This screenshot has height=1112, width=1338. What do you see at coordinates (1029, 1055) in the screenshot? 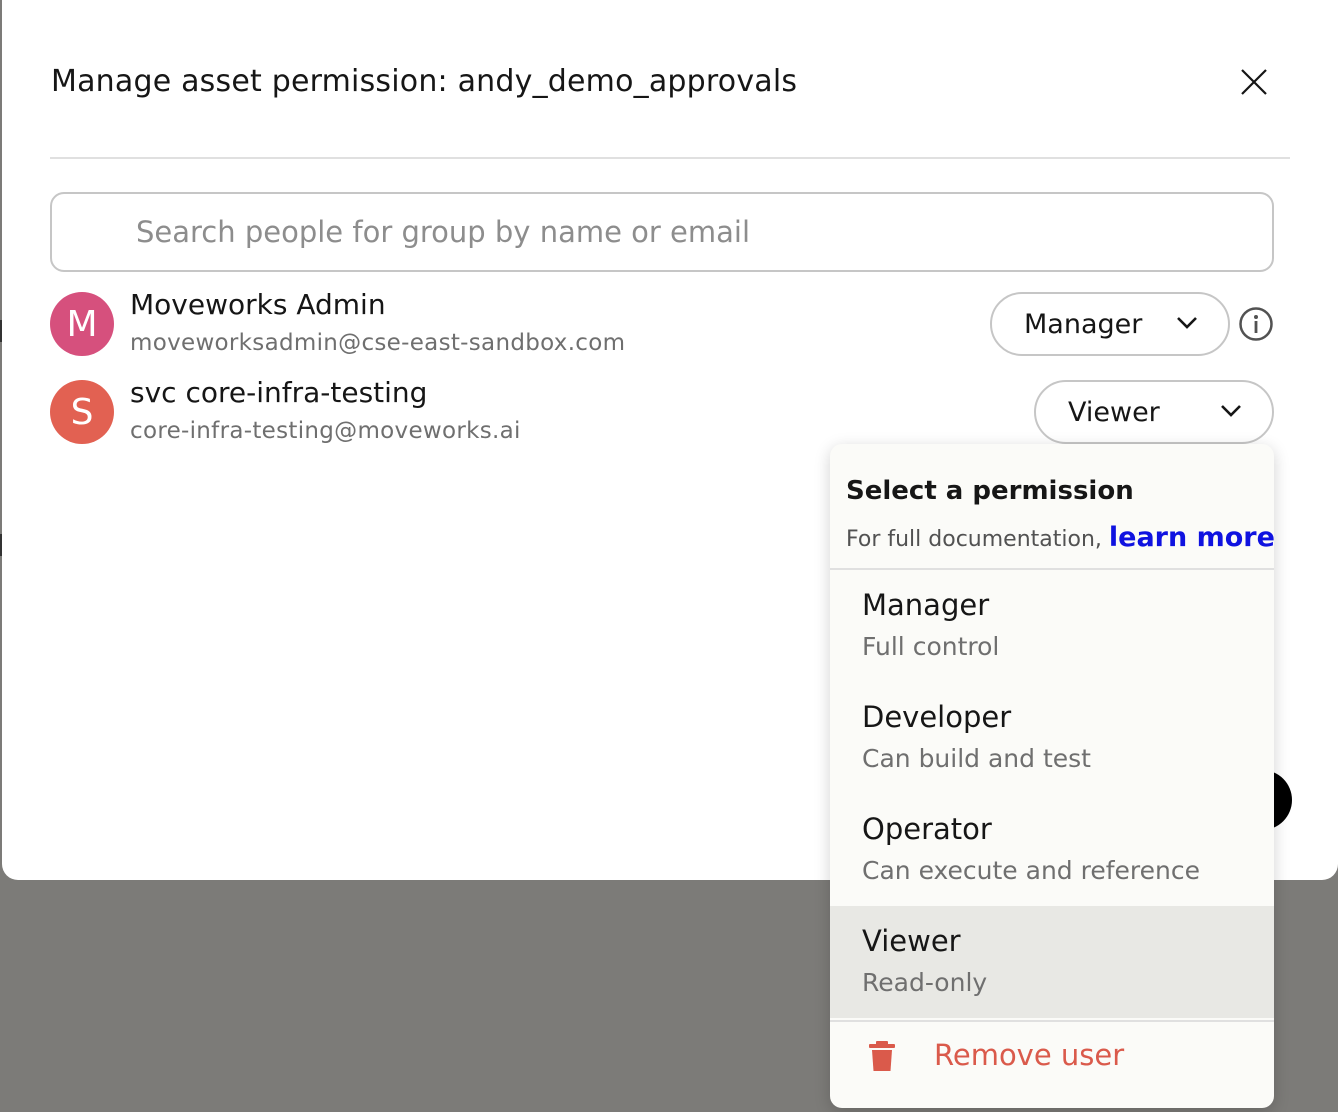
I see `remove-user-label: Remove user` at bounding box center [1029, 1055].